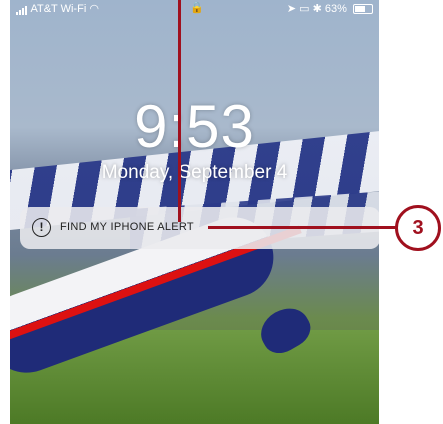 The height and width of the screenshot is (424, 443). Describe the element at coordinates (418, 228) in the screenshot. I see `callout-number: 3` at that location.